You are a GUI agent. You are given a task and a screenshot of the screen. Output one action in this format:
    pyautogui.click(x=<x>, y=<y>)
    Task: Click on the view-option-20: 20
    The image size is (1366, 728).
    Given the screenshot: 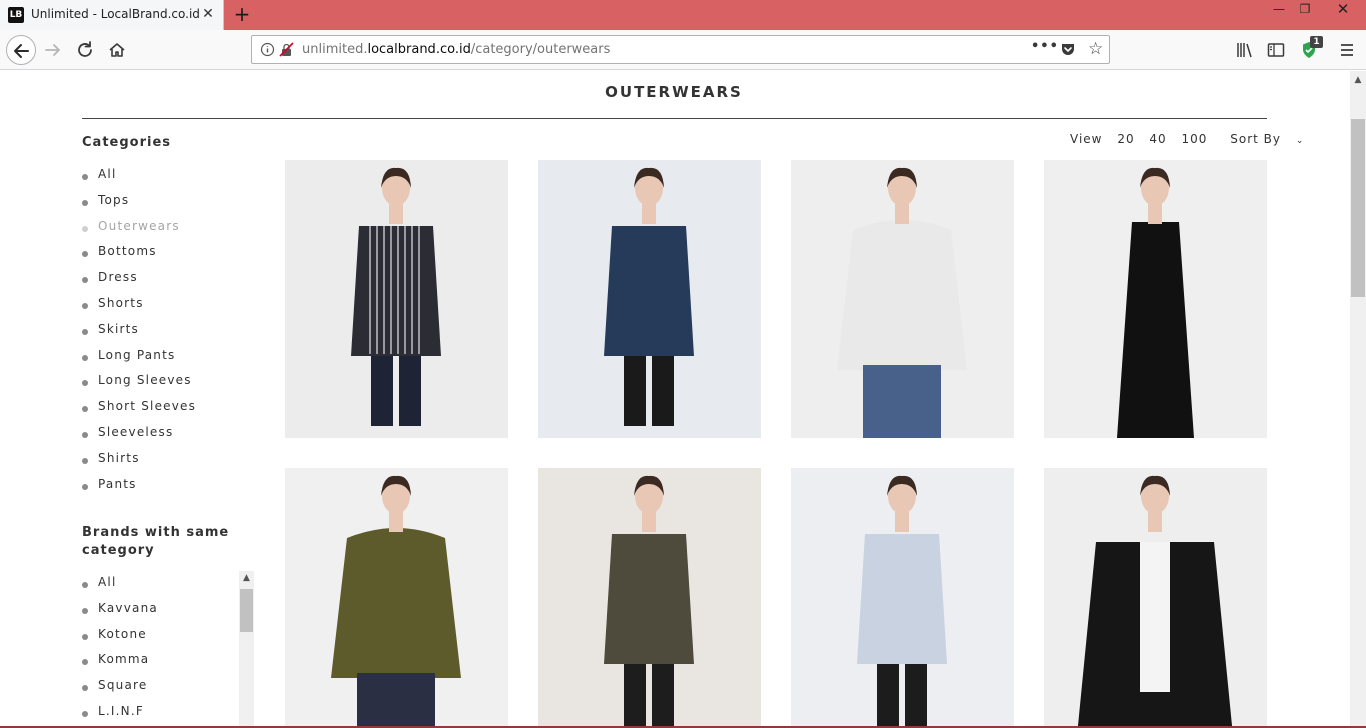 What is the action you would take?
    pyautogui.click(x=1125, y=139)
    